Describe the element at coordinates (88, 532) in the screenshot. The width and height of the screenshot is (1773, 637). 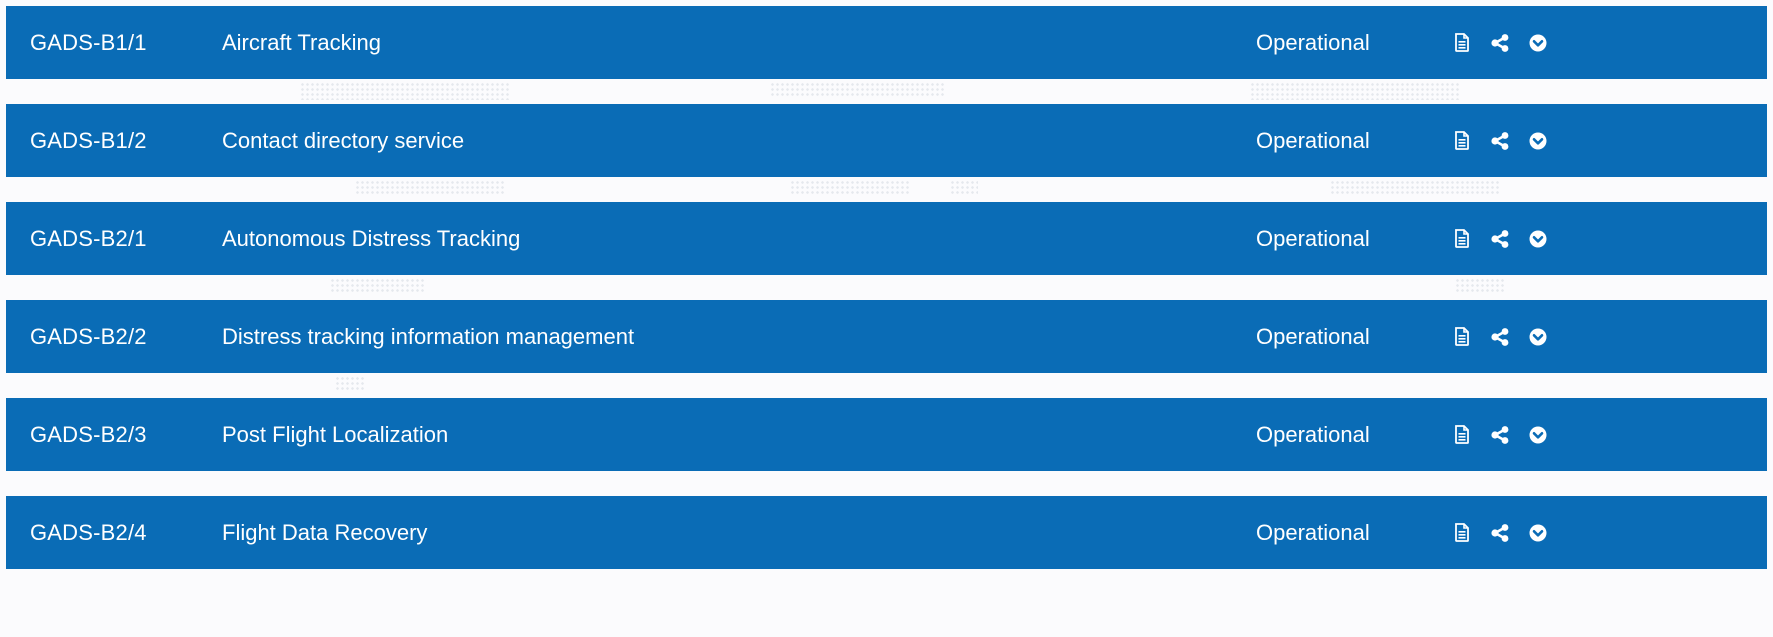
I see `item-code: GADS-B2/4` at that location.